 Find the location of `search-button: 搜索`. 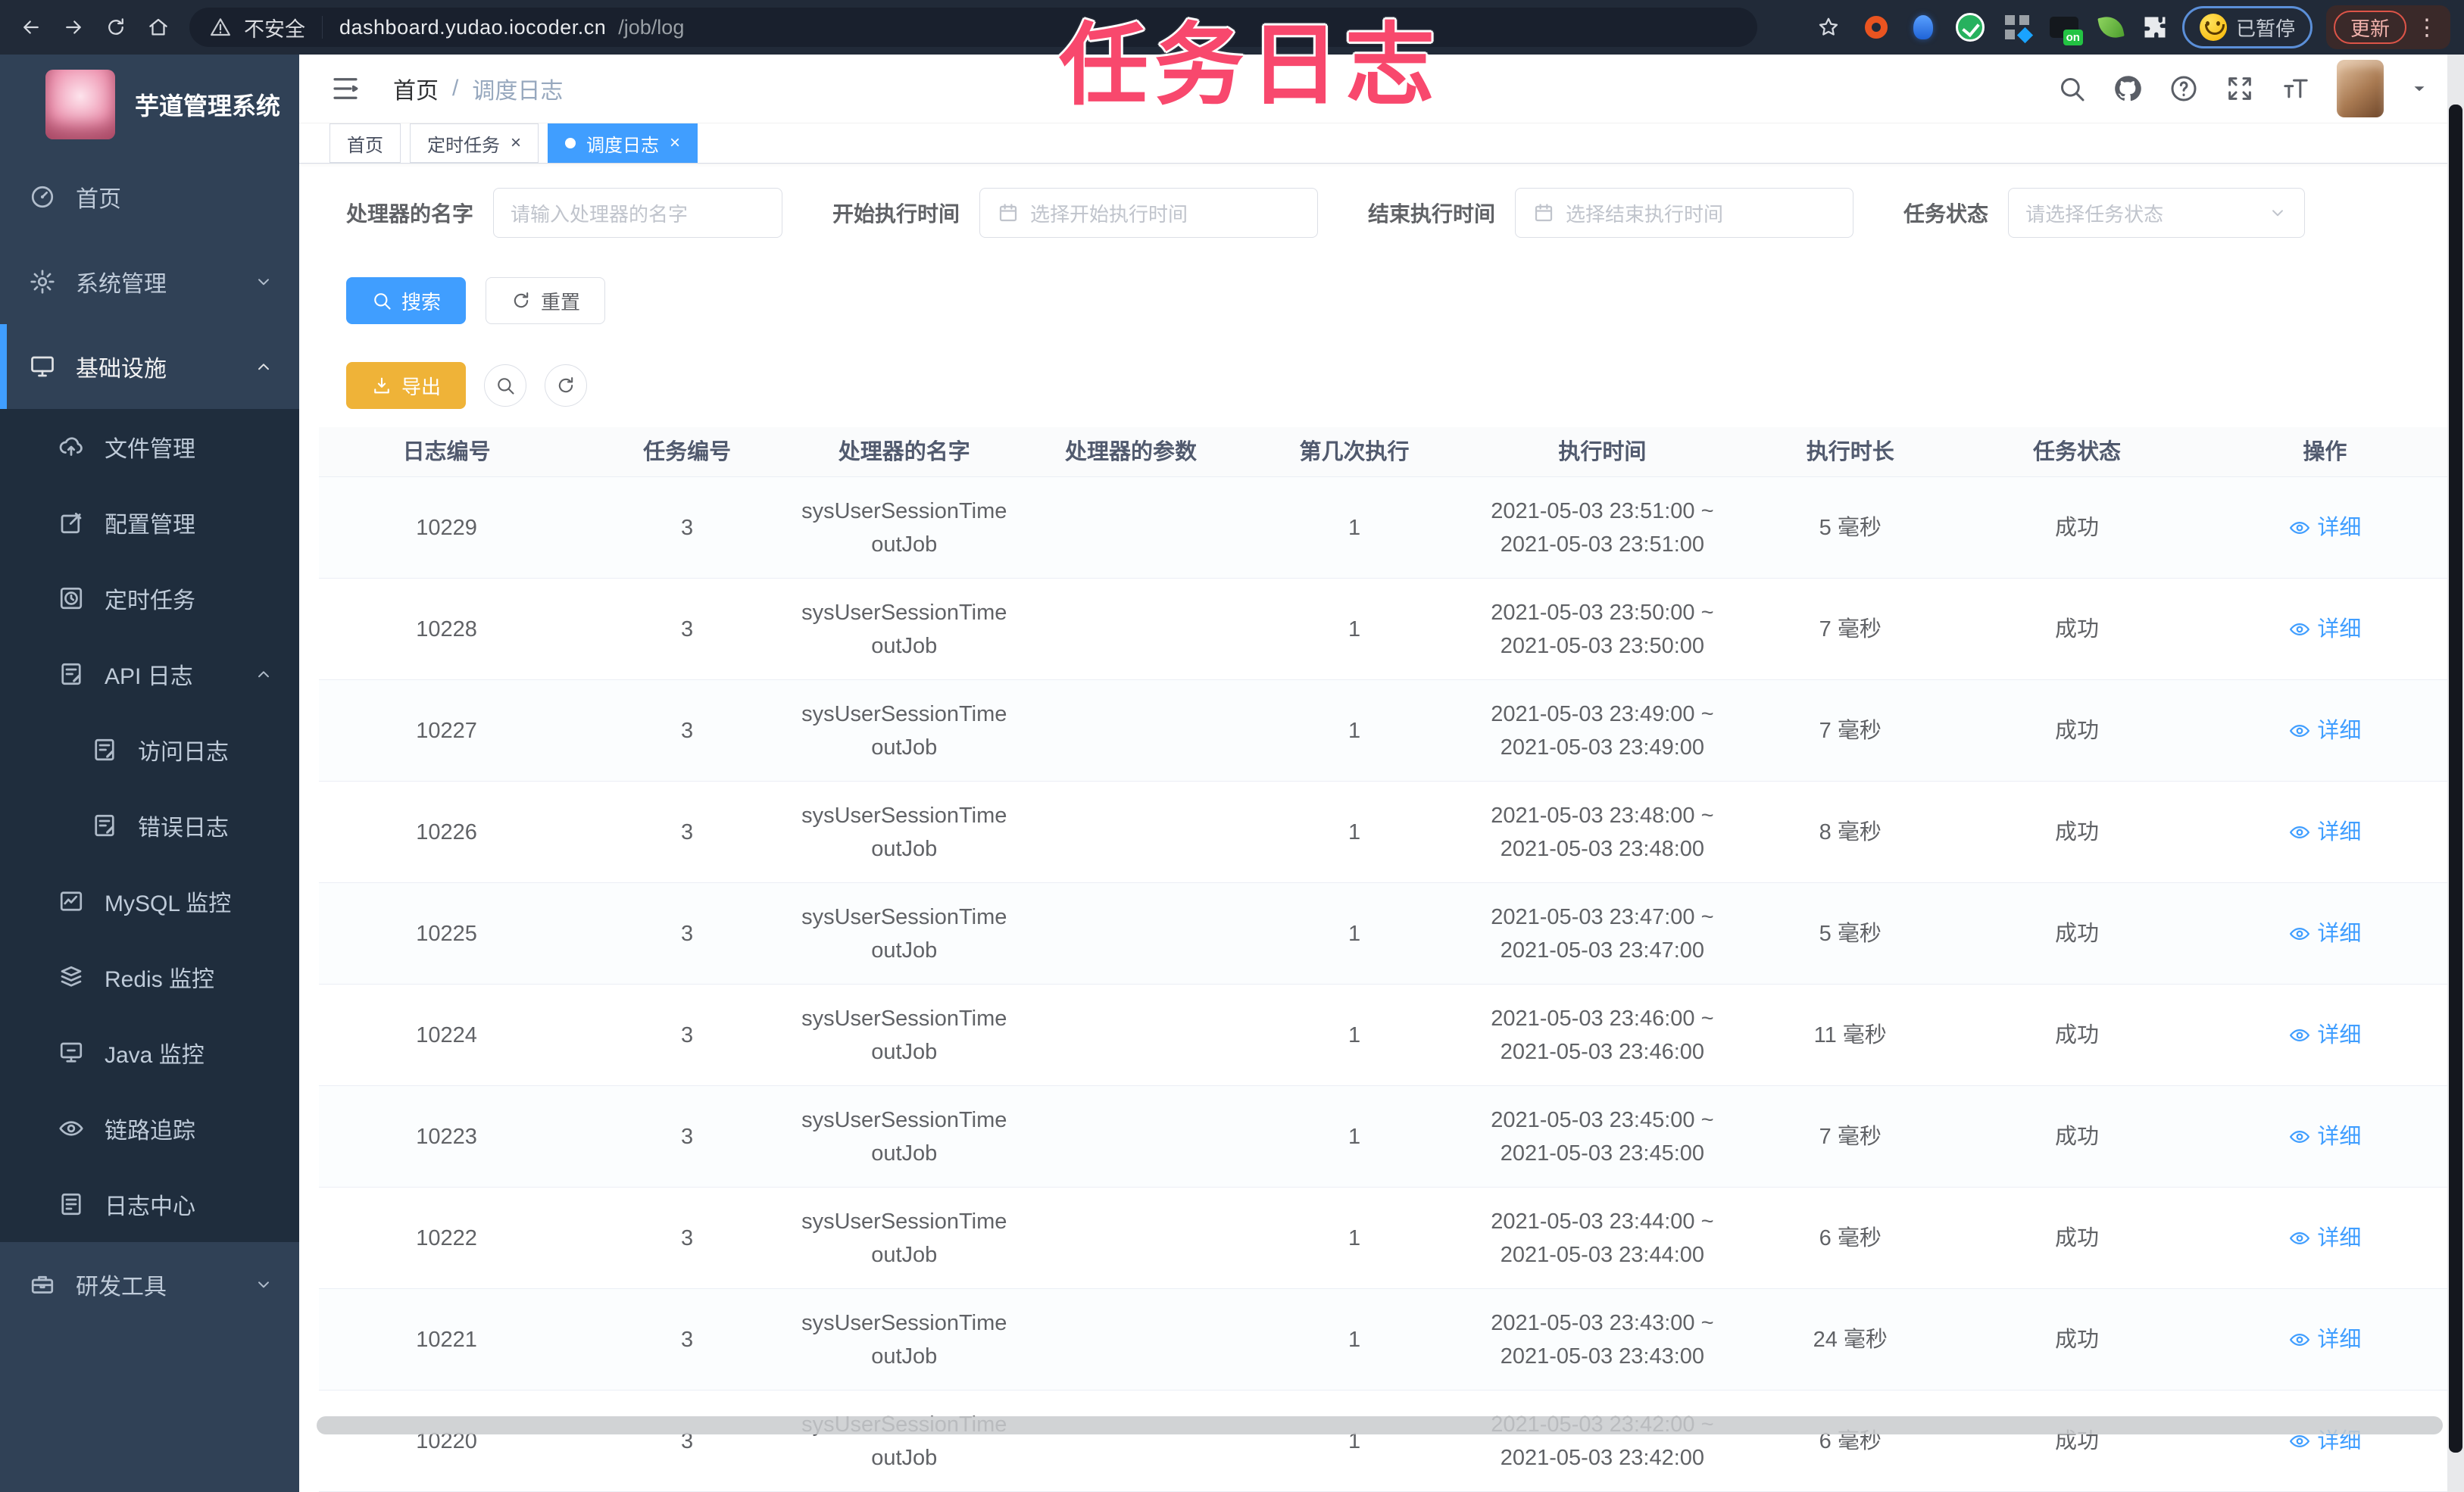

search-button: 搜索 is located at coordinates (406, 301).